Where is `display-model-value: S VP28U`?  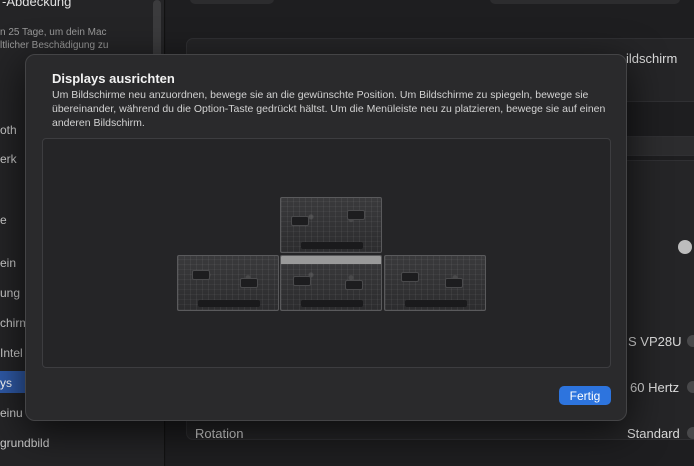
display-model-value: S VP28U is located at coordinates (654, 341).